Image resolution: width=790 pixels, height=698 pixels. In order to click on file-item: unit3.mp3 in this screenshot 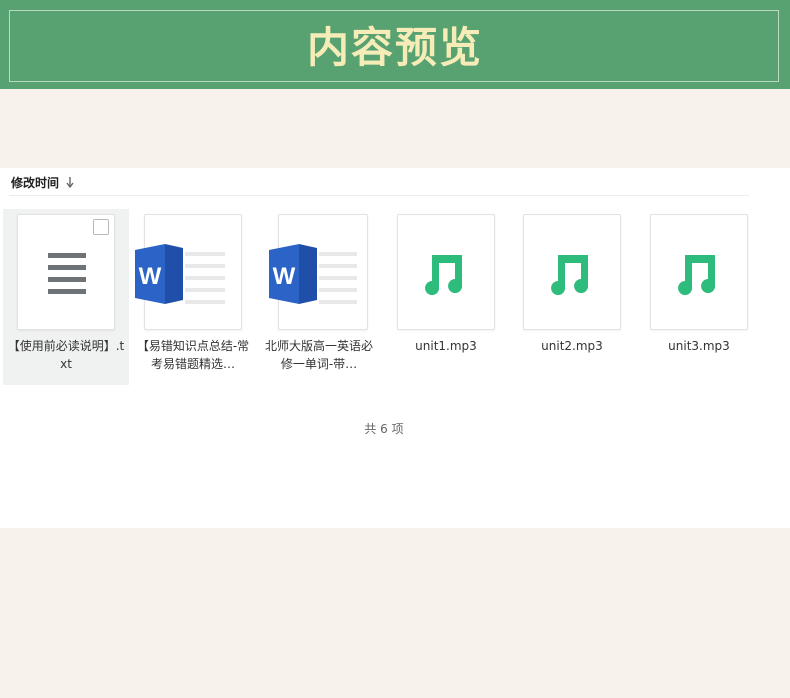, I will do `click(699, 297)`.